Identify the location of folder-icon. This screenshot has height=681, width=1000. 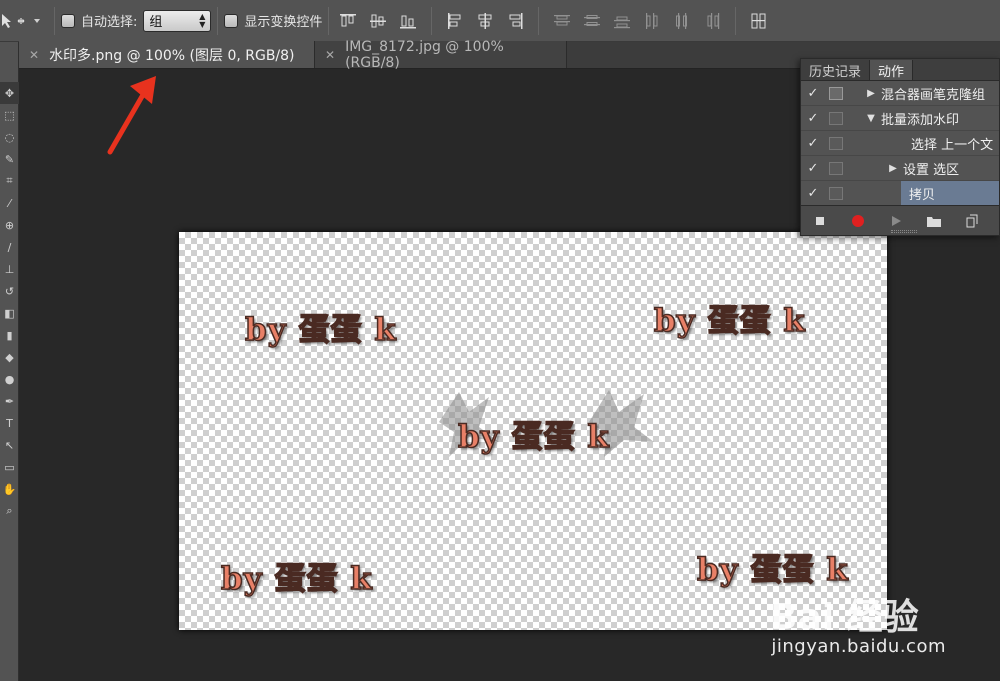
(934, 221).